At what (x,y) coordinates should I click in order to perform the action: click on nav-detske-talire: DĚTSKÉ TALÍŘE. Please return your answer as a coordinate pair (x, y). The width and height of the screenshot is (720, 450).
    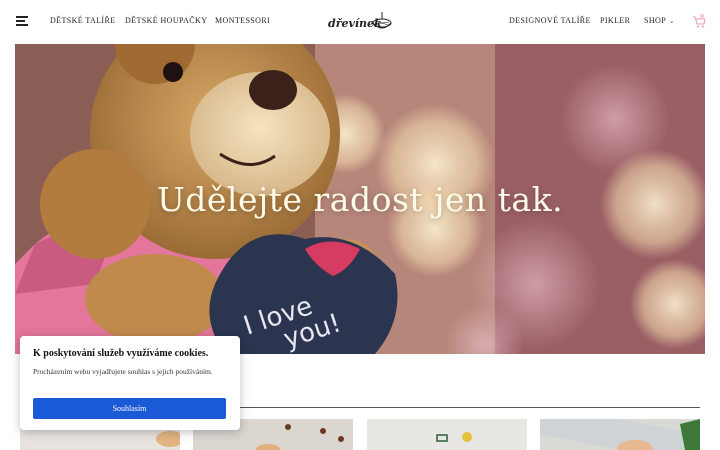
    Looking at the image, I should click on (83, 20).